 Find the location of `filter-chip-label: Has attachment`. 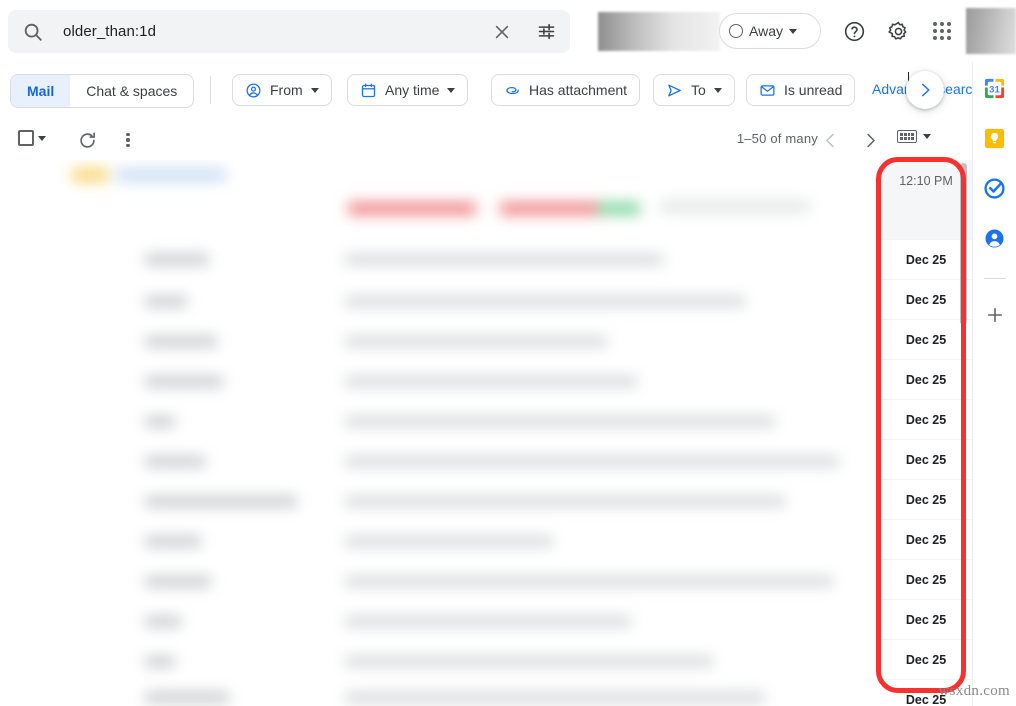

filter-chip-label: Has attachment is located at coordinates (578, 90).